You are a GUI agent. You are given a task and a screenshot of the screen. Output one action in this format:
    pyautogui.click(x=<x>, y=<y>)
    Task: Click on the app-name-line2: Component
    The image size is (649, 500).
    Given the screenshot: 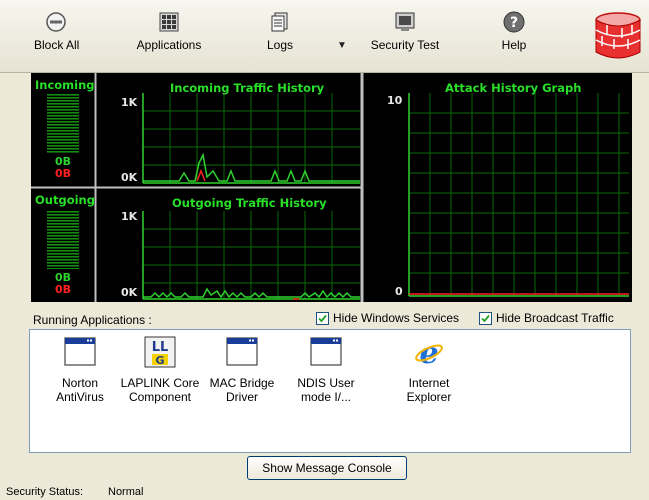 What is the action you would take?
    pyautogui.click(x=160, y=397)
    